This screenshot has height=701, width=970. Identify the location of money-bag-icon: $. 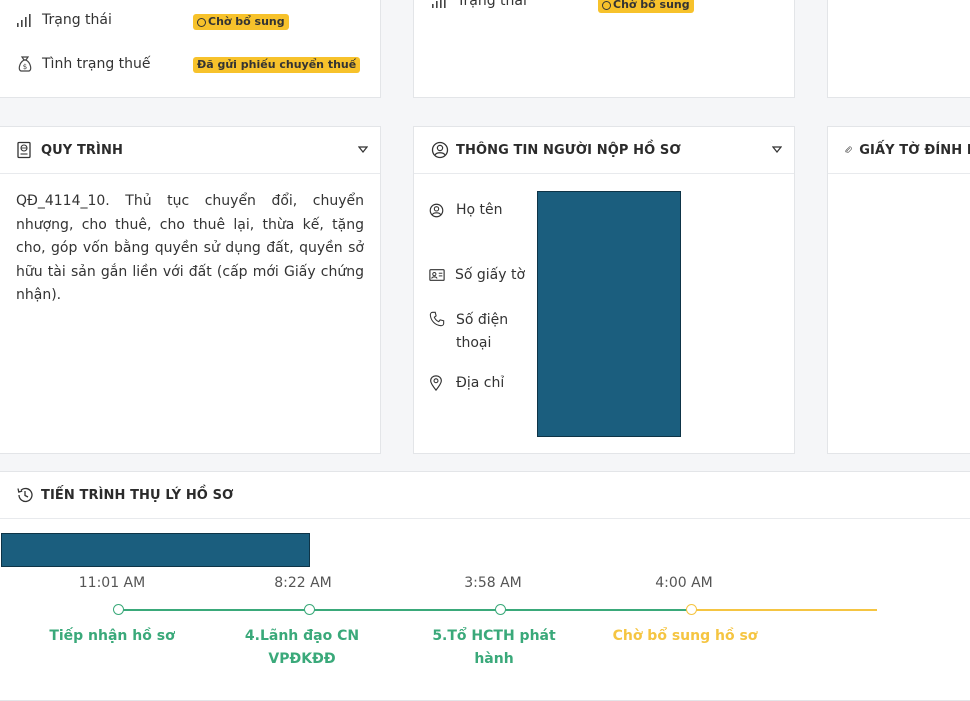
(25, 64).